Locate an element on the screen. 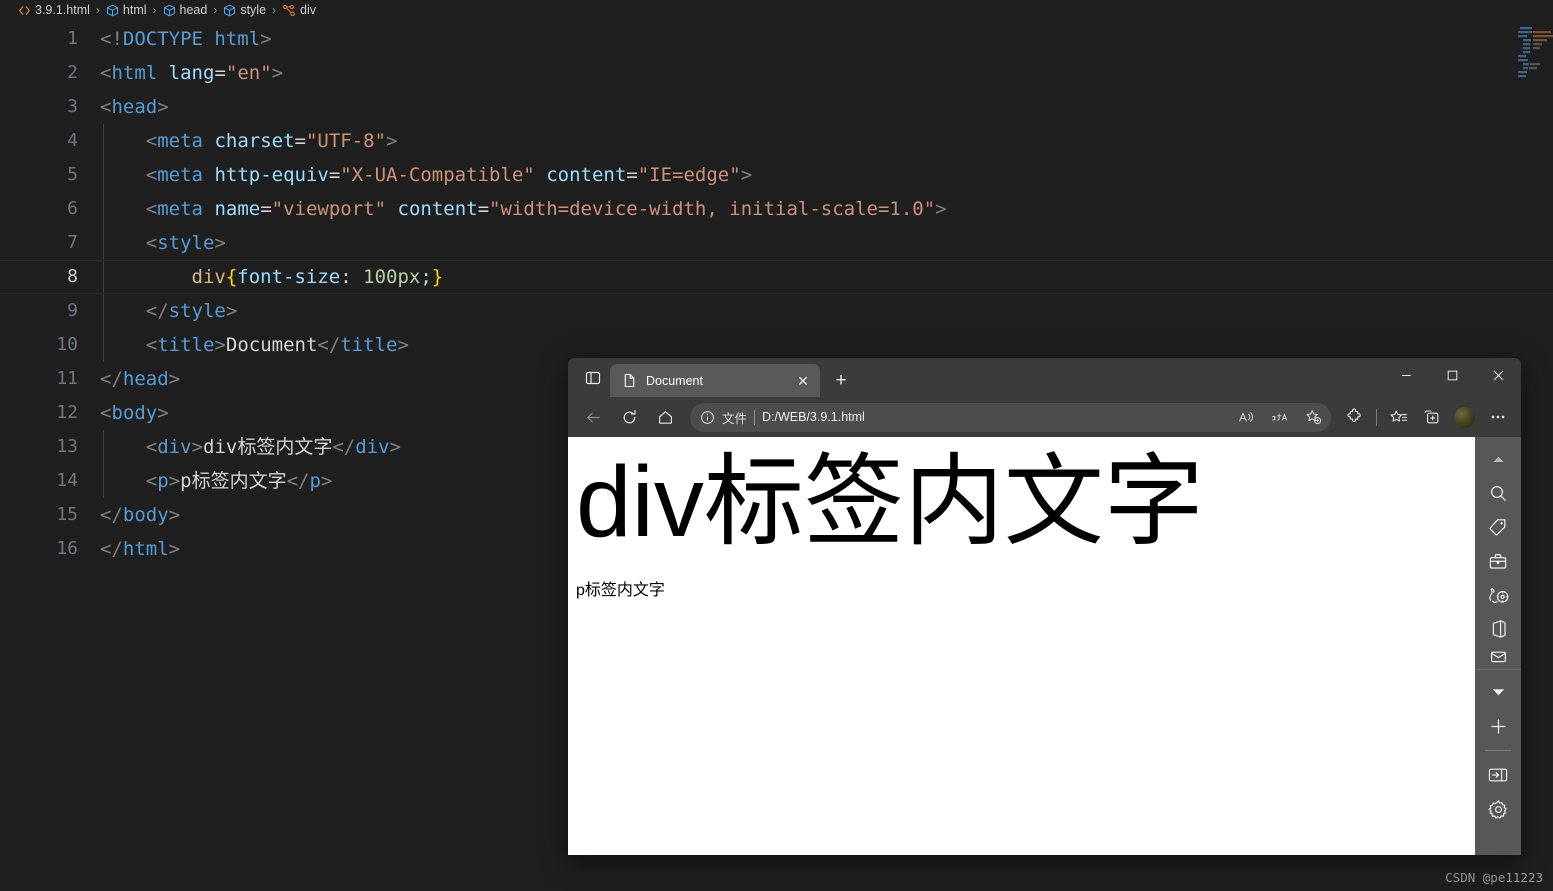 This screenshot has height=891, width=1553. home-icon is located at coordinates (665, 417).